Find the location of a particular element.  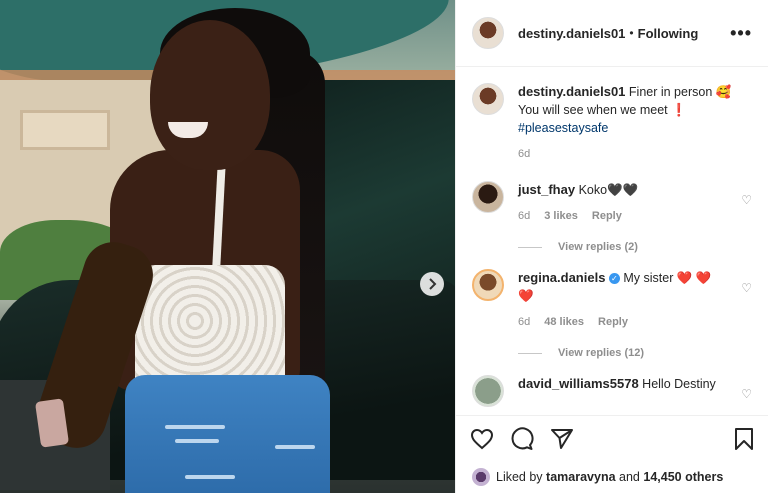

view-replies-button: View replies (2) is located at coordinates (635, 247).